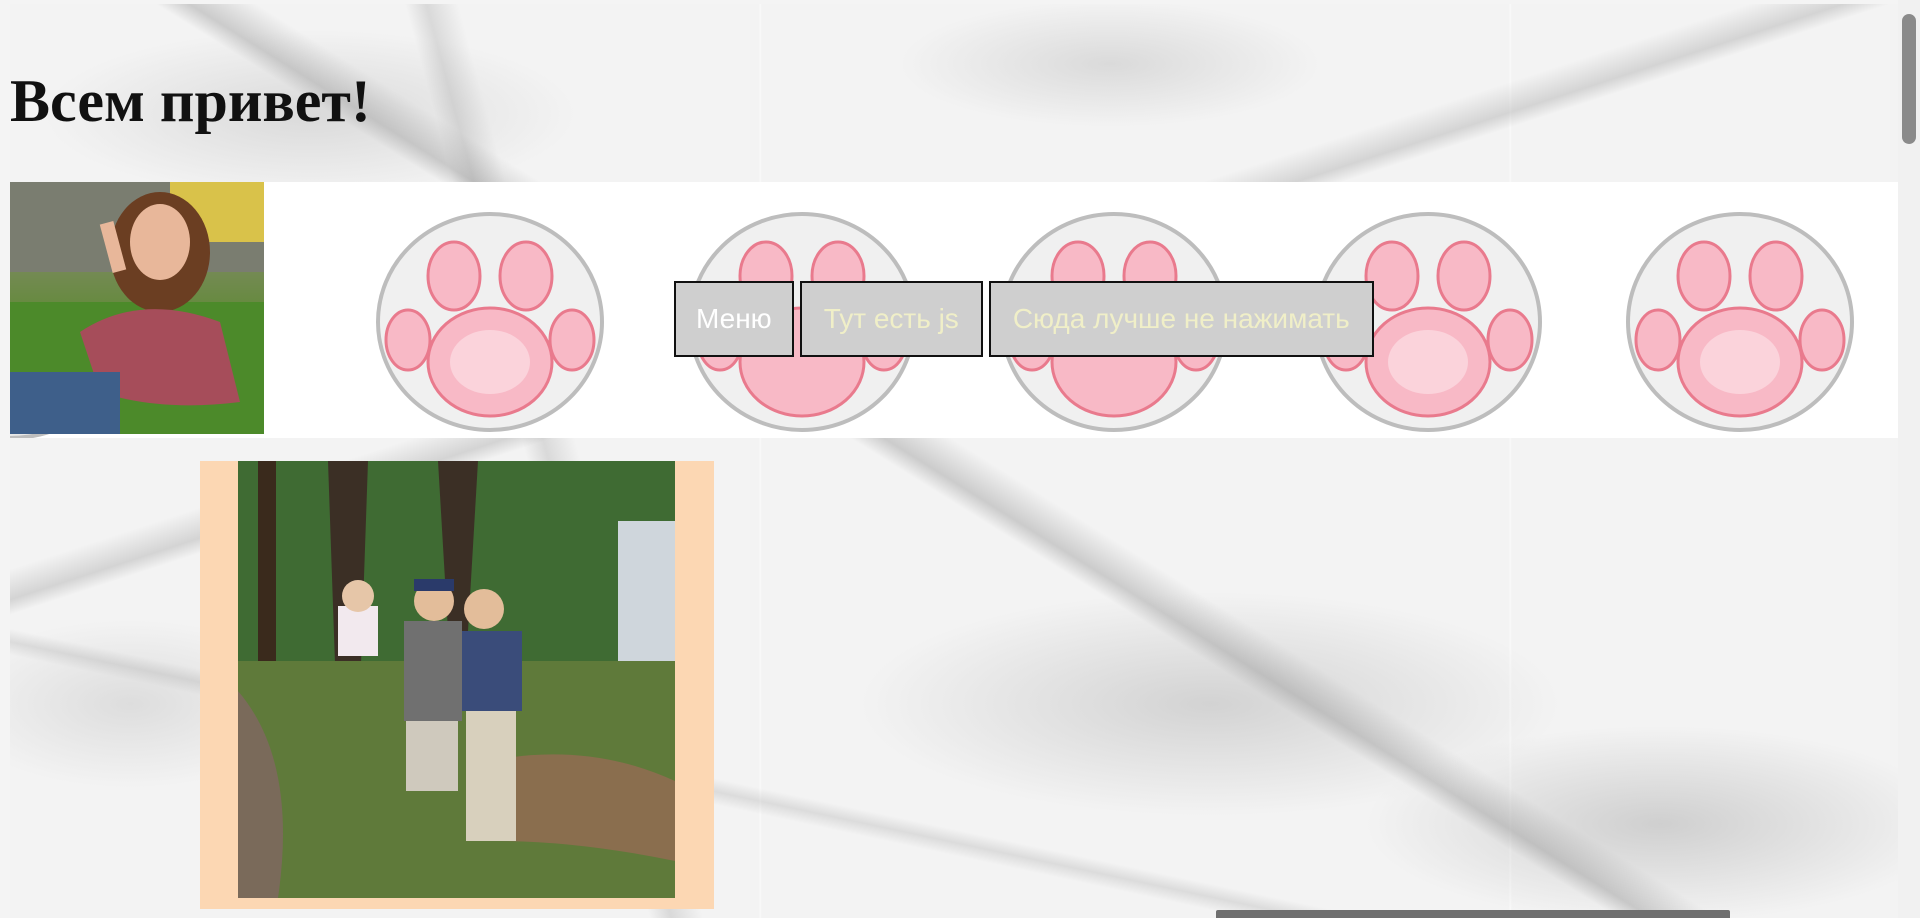  What do you see at coordinates (1181, 319) in the screenshot?
I see `dont-click-button: Сюда лучше не нажимать` at bounding box center [1181, 319].